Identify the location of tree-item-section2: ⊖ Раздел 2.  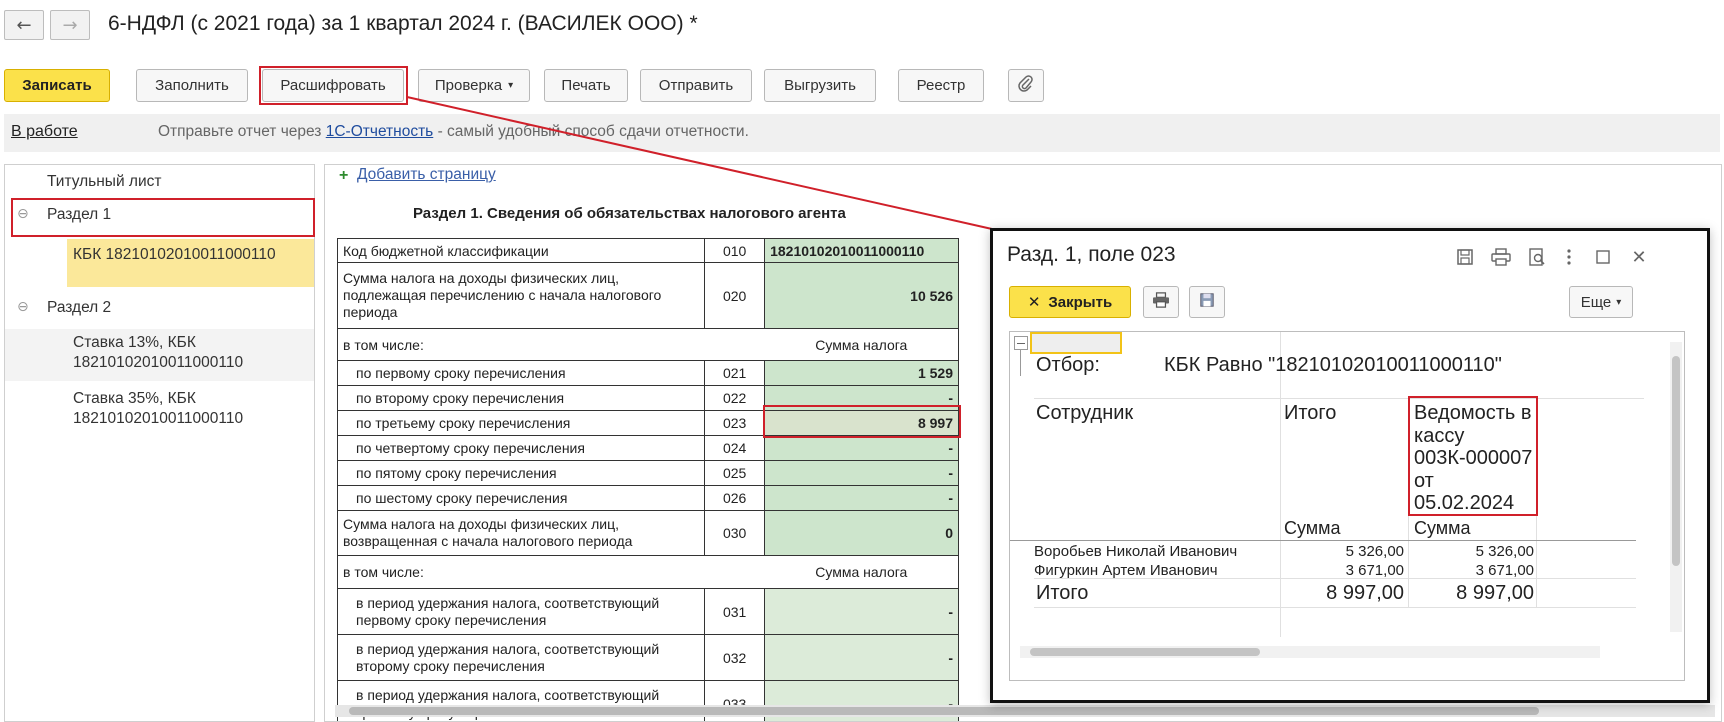
(159, 310).